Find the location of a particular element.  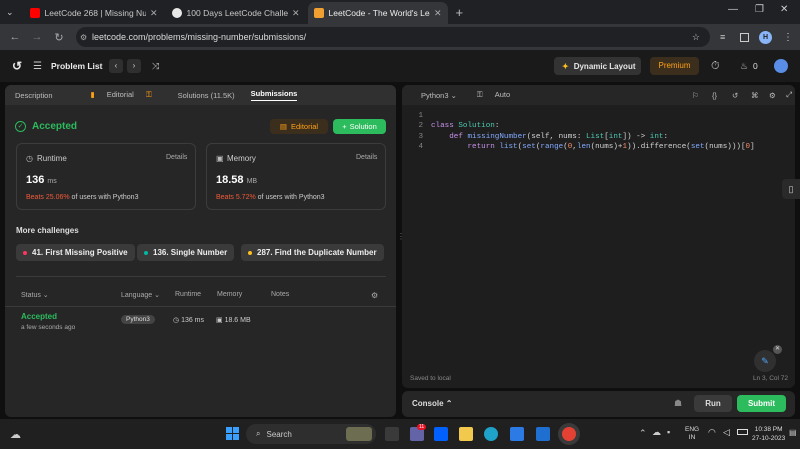

settings-gear-icon: ⚙ is located at coordinates (374, 295).